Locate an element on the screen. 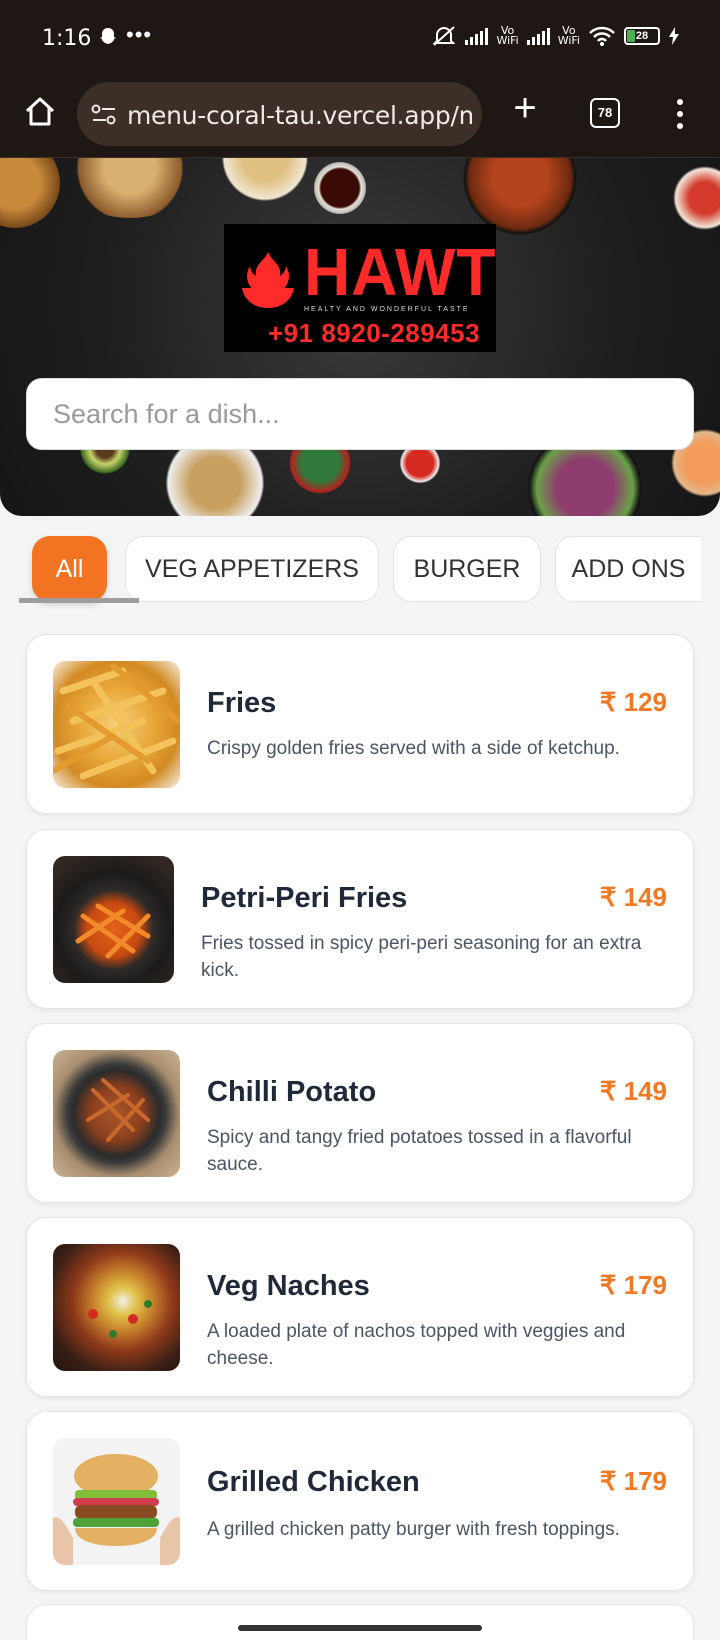  category-tab-burger: BURGER is located at coordinates (467, 569).